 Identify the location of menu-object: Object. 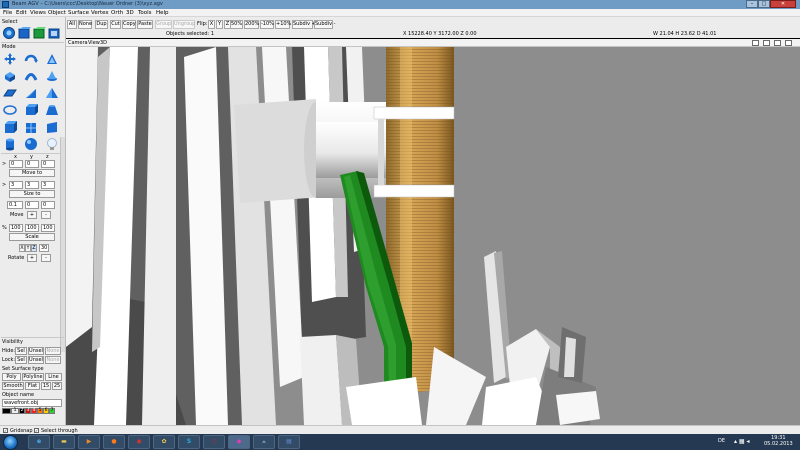
(57, 13).